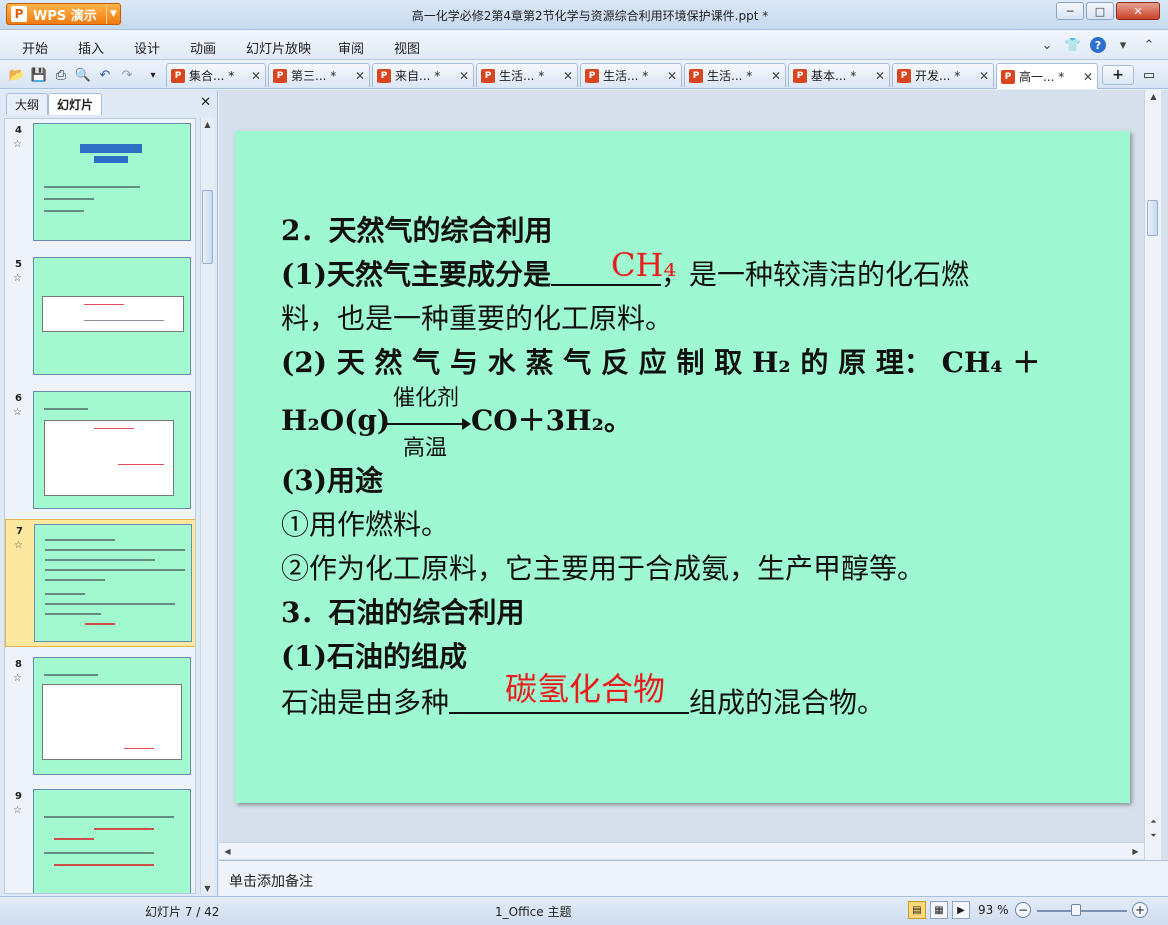  Describe the element at coordinates (203, 47) in the screenshot. I see `menu-animation: 动画` at that location.